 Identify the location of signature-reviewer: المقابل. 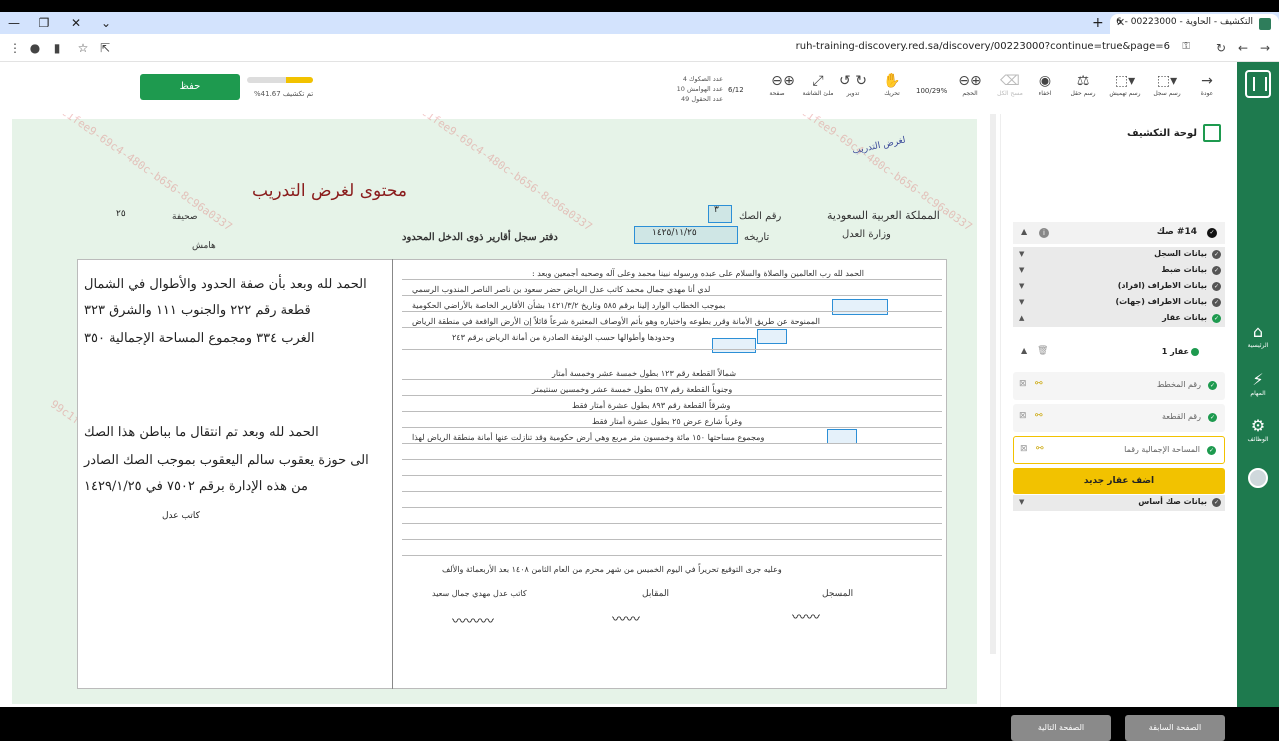
(656, 594).